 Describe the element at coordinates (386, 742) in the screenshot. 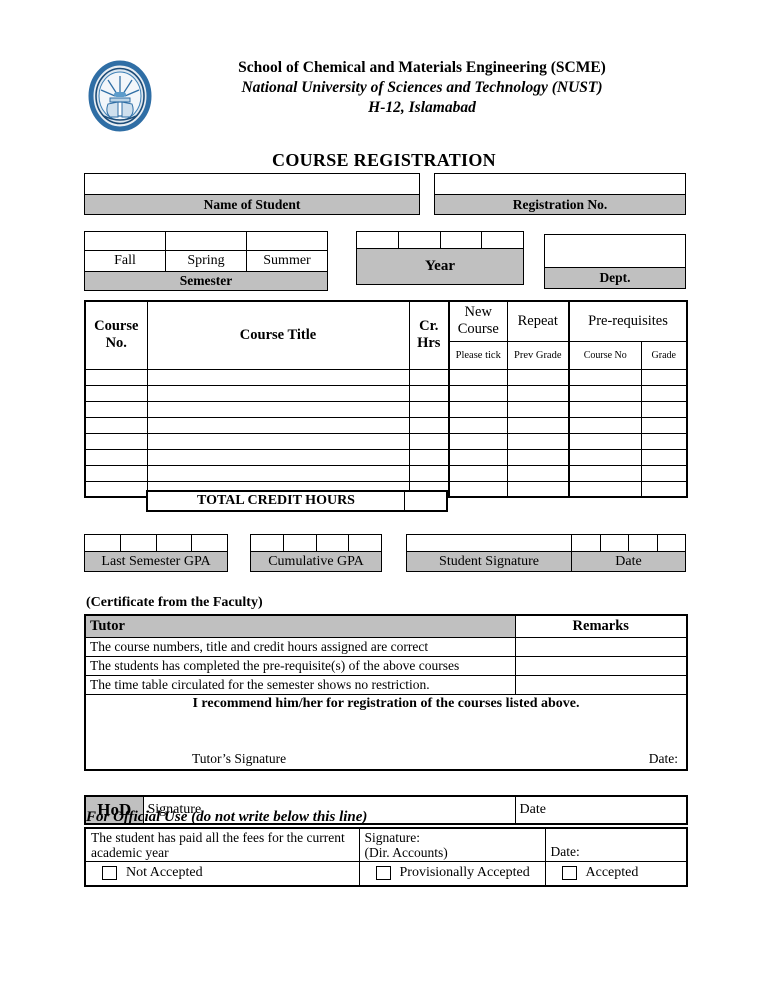

I see `tutor-signature-area: Tutor’s Signature Date:` at that location.